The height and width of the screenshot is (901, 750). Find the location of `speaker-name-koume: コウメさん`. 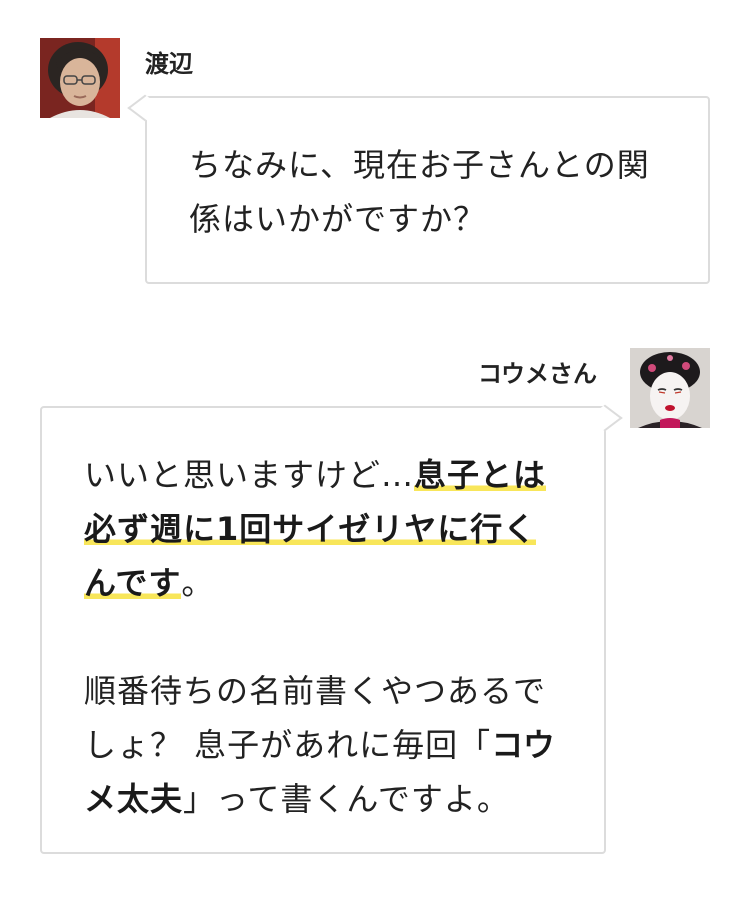

speaker-name-koume: コウメさん is located at coordinates (538, 374).